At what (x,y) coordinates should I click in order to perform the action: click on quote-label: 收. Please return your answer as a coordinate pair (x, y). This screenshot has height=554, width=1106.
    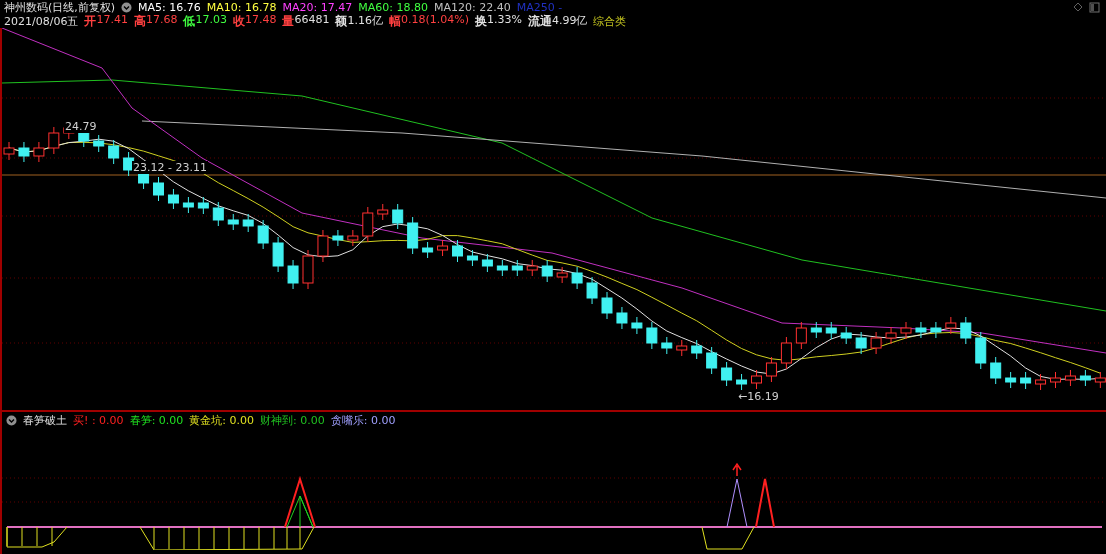
    Looking at the image, I should click on (238, 21).